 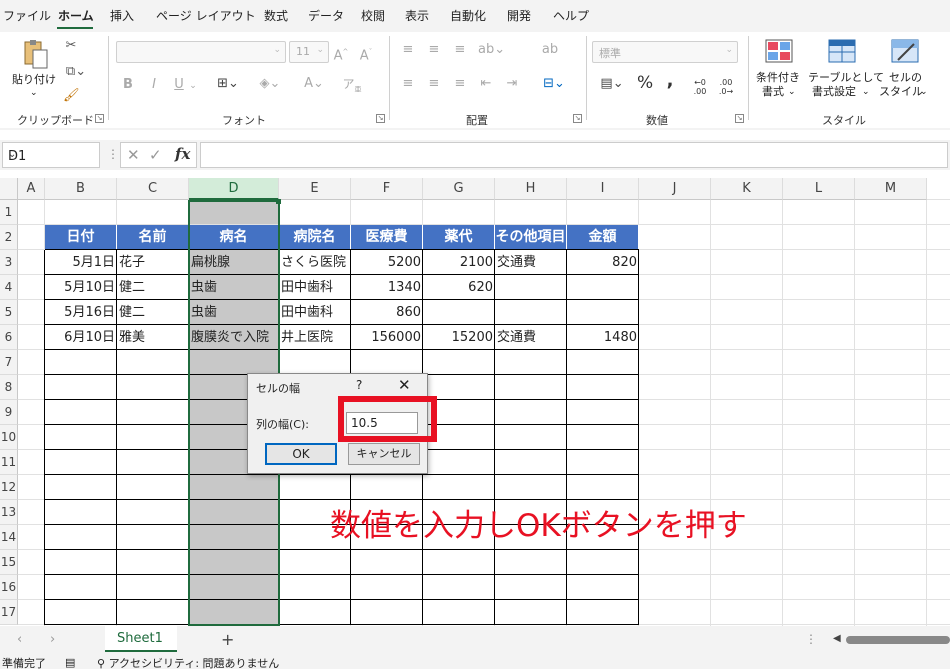 I want to click on percent-style-button: %, so click(x=645, y=83).